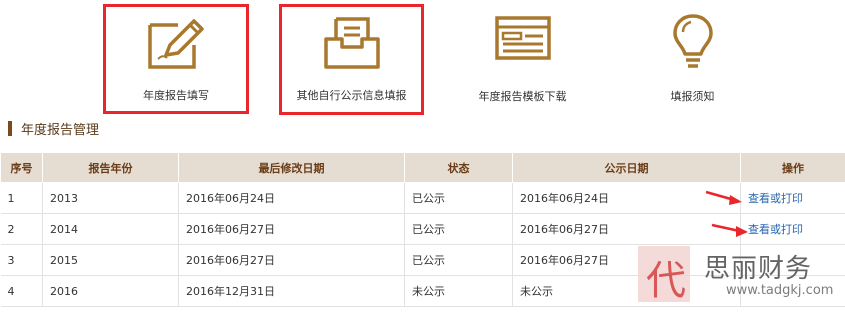  I want to click on fill-annual-report-button: 年度报告填写, so click(176, 59).